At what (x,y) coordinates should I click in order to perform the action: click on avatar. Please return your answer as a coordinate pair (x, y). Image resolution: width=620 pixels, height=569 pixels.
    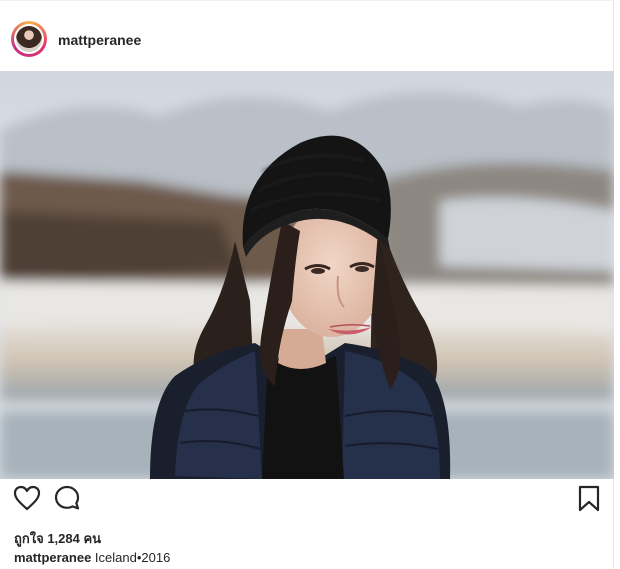
    Looking at the image, I should click on (29, 39).